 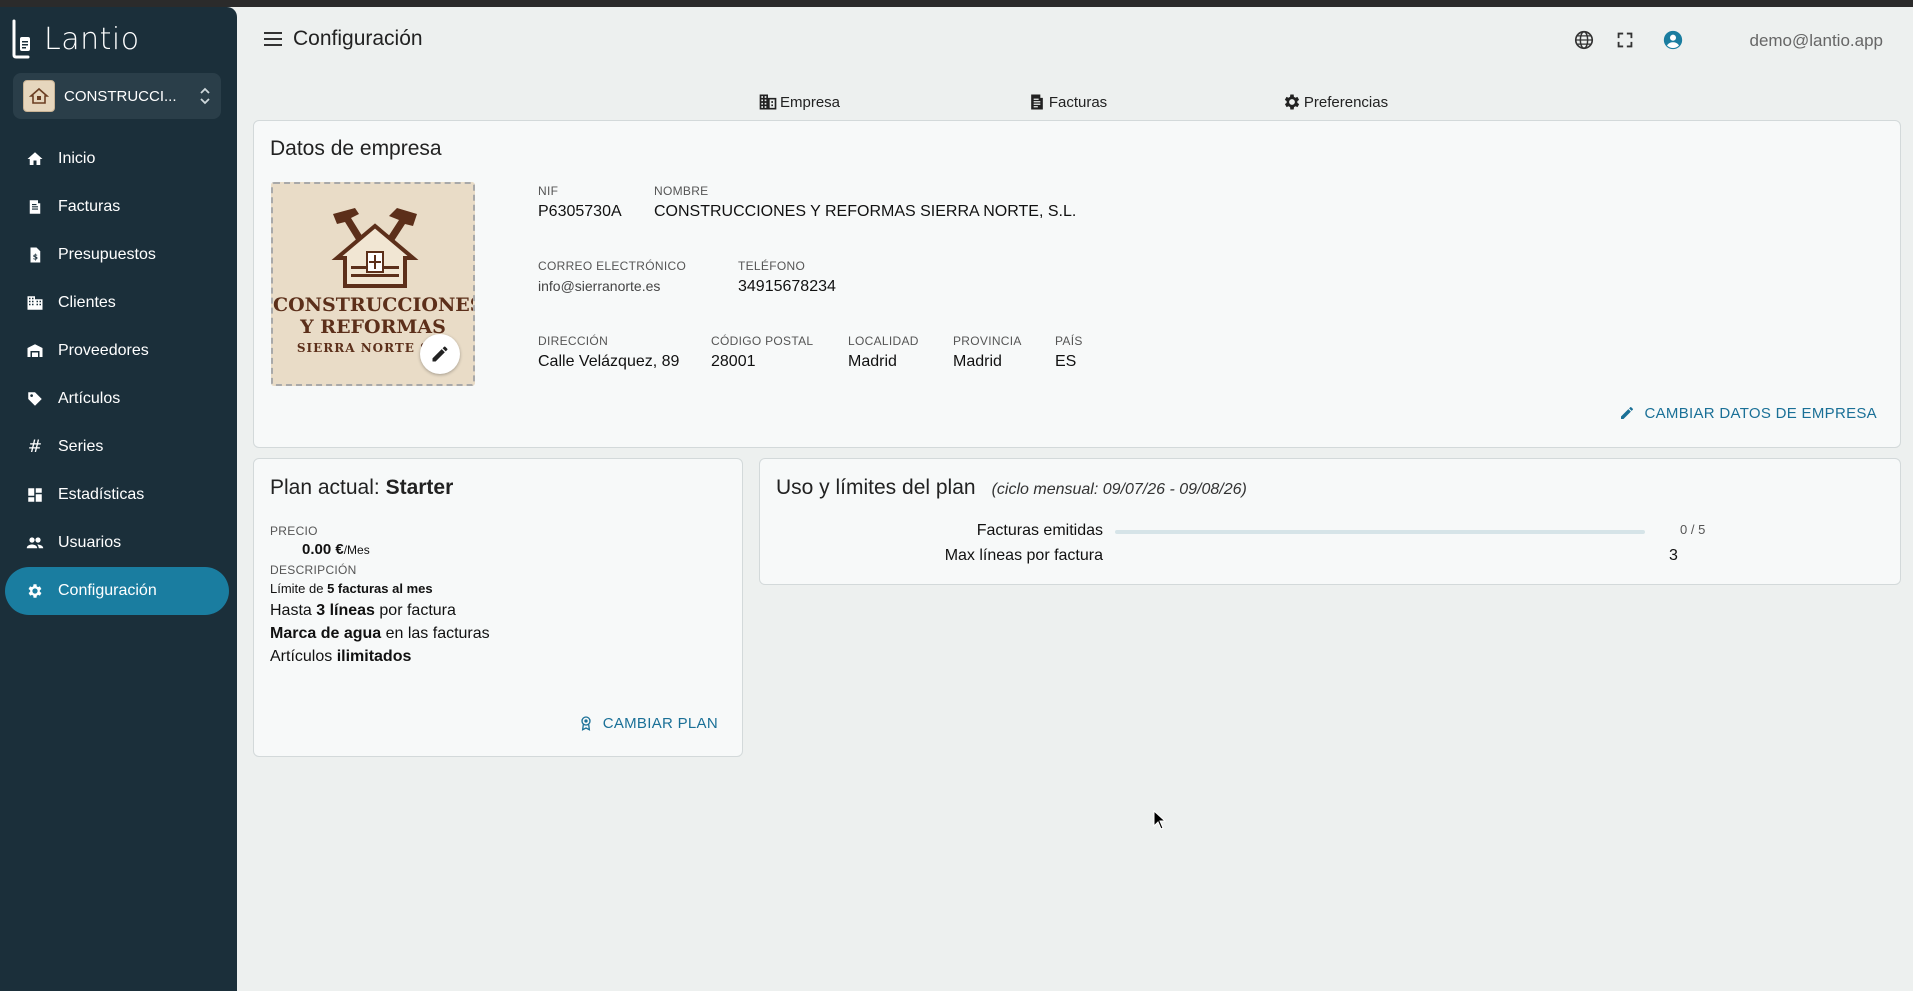 I want to click on edit-company-button: CAMBIAR DATOS DE EMPRESA, so click(x=1747, y=413).